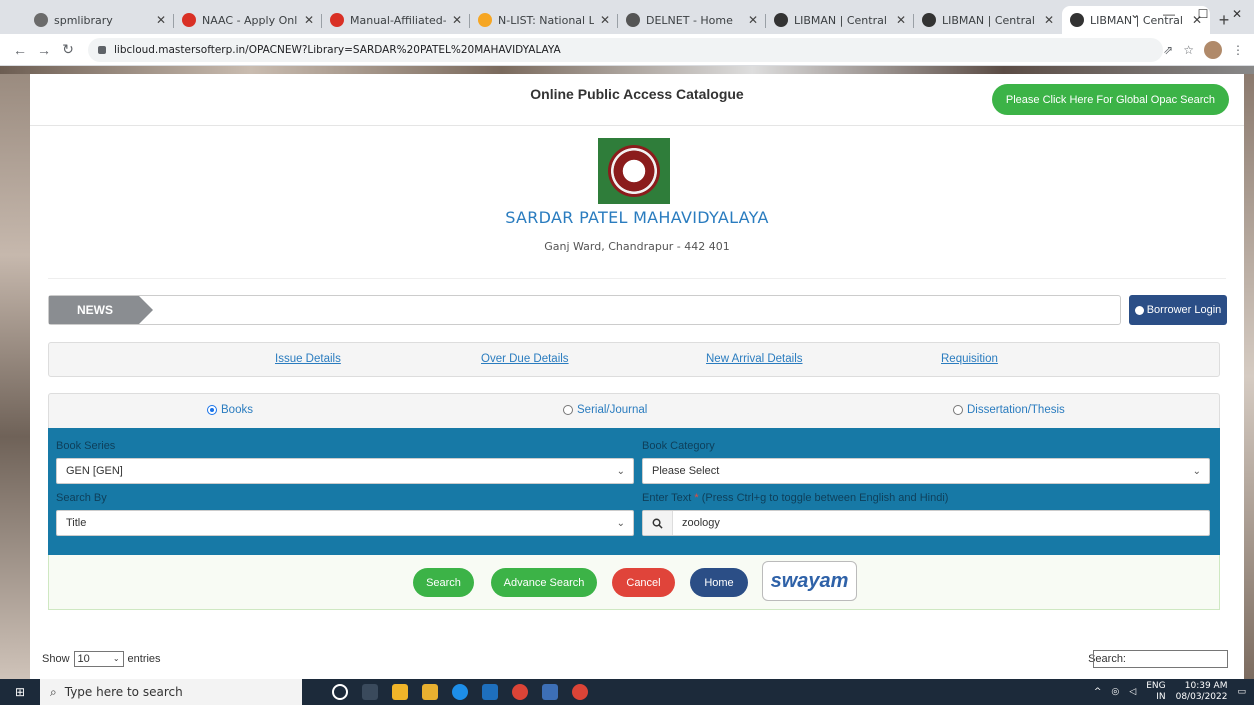 This screenshot has height=705, width=1254. I want to click on browser-tab: NAAC - Apply Onli ✕, so click(248, 20).